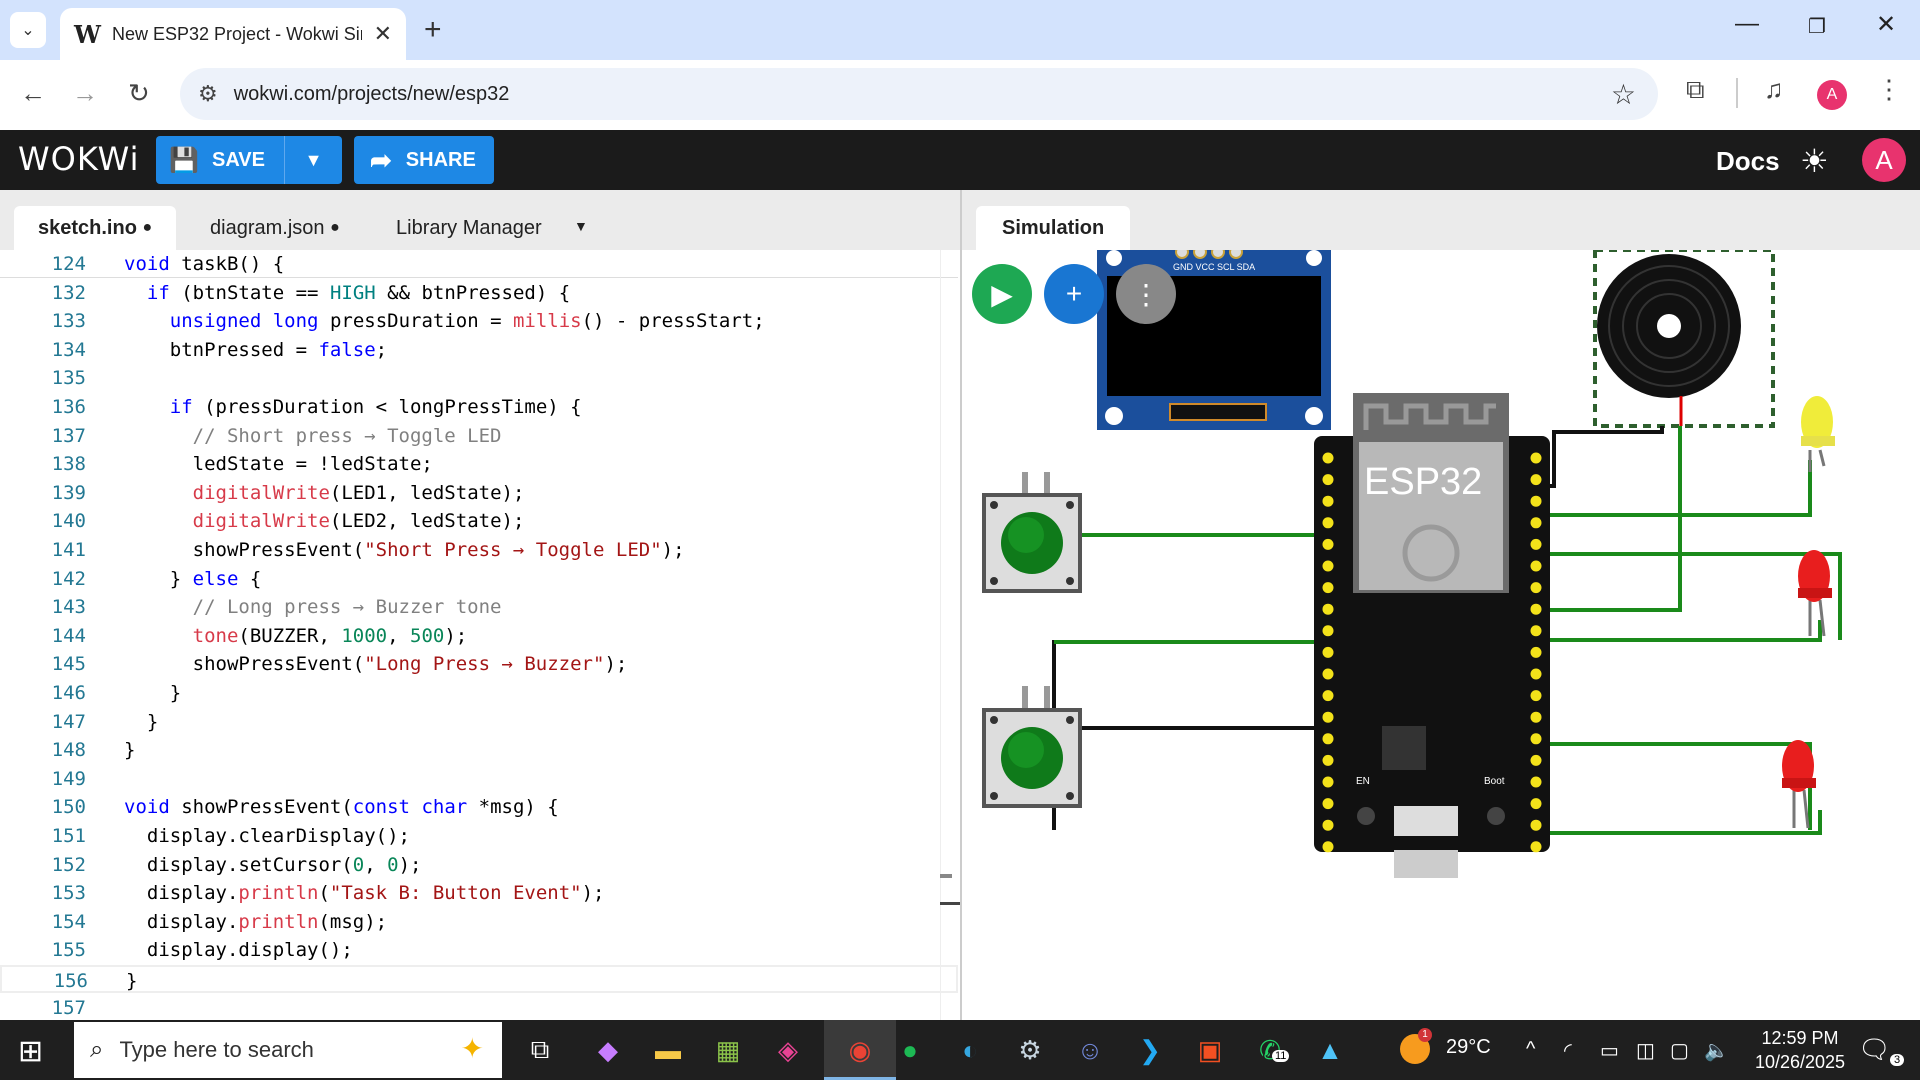 Image resolution: width=1920 pixels, height=1080 pixels. What do you see at coordinates (95, 228) in the screenshot?
I see `tab-sketch-ino: sketch.ino ●` at bounding box center [95, 228].